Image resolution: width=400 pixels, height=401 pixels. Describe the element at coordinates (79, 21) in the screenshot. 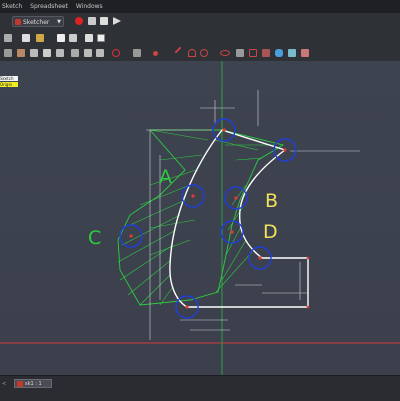

I see `record-macro-icon` at that location.